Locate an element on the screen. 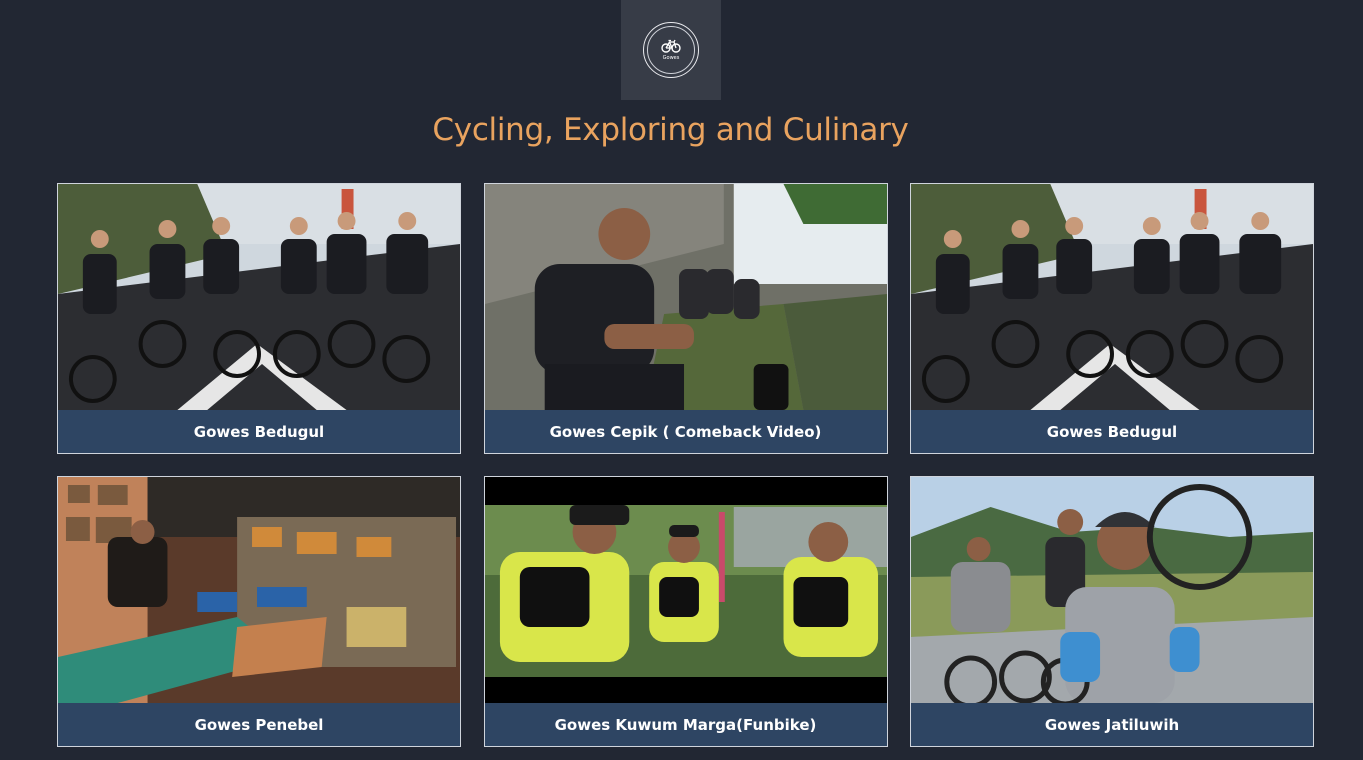  logo-text: Gowes is located at coordinates (671, 58).